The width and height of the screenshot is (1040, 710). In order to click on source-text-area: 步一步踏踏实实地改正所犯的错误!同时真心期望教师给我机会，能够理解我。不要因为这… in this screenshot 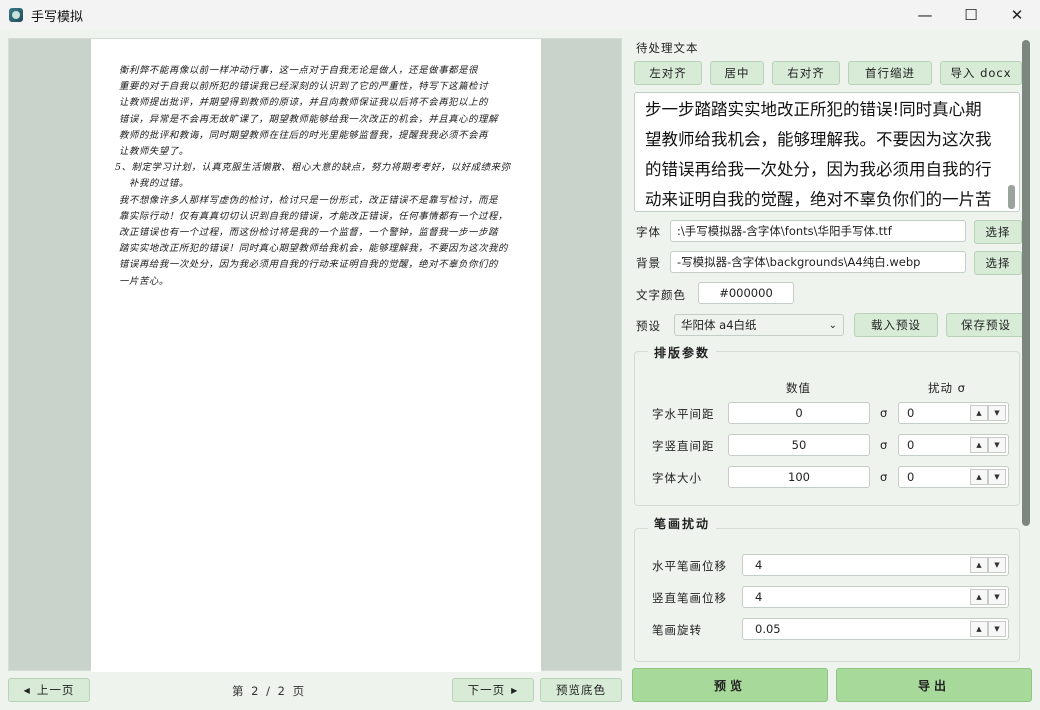, I will do `click(827, 152)`.